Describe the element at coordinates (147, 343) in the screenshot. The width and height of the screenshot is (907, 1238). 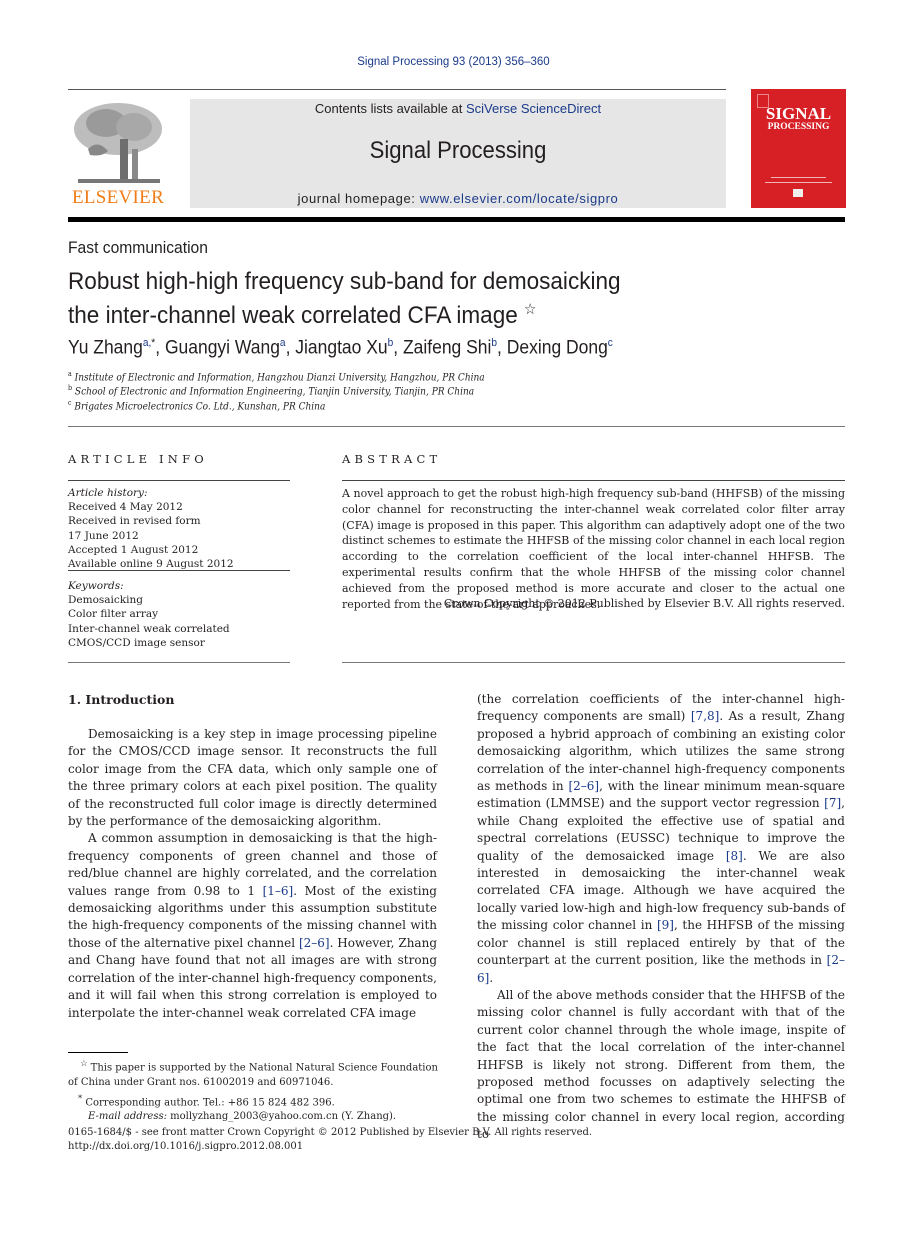
I see `affiliation-link: a,` at that location.